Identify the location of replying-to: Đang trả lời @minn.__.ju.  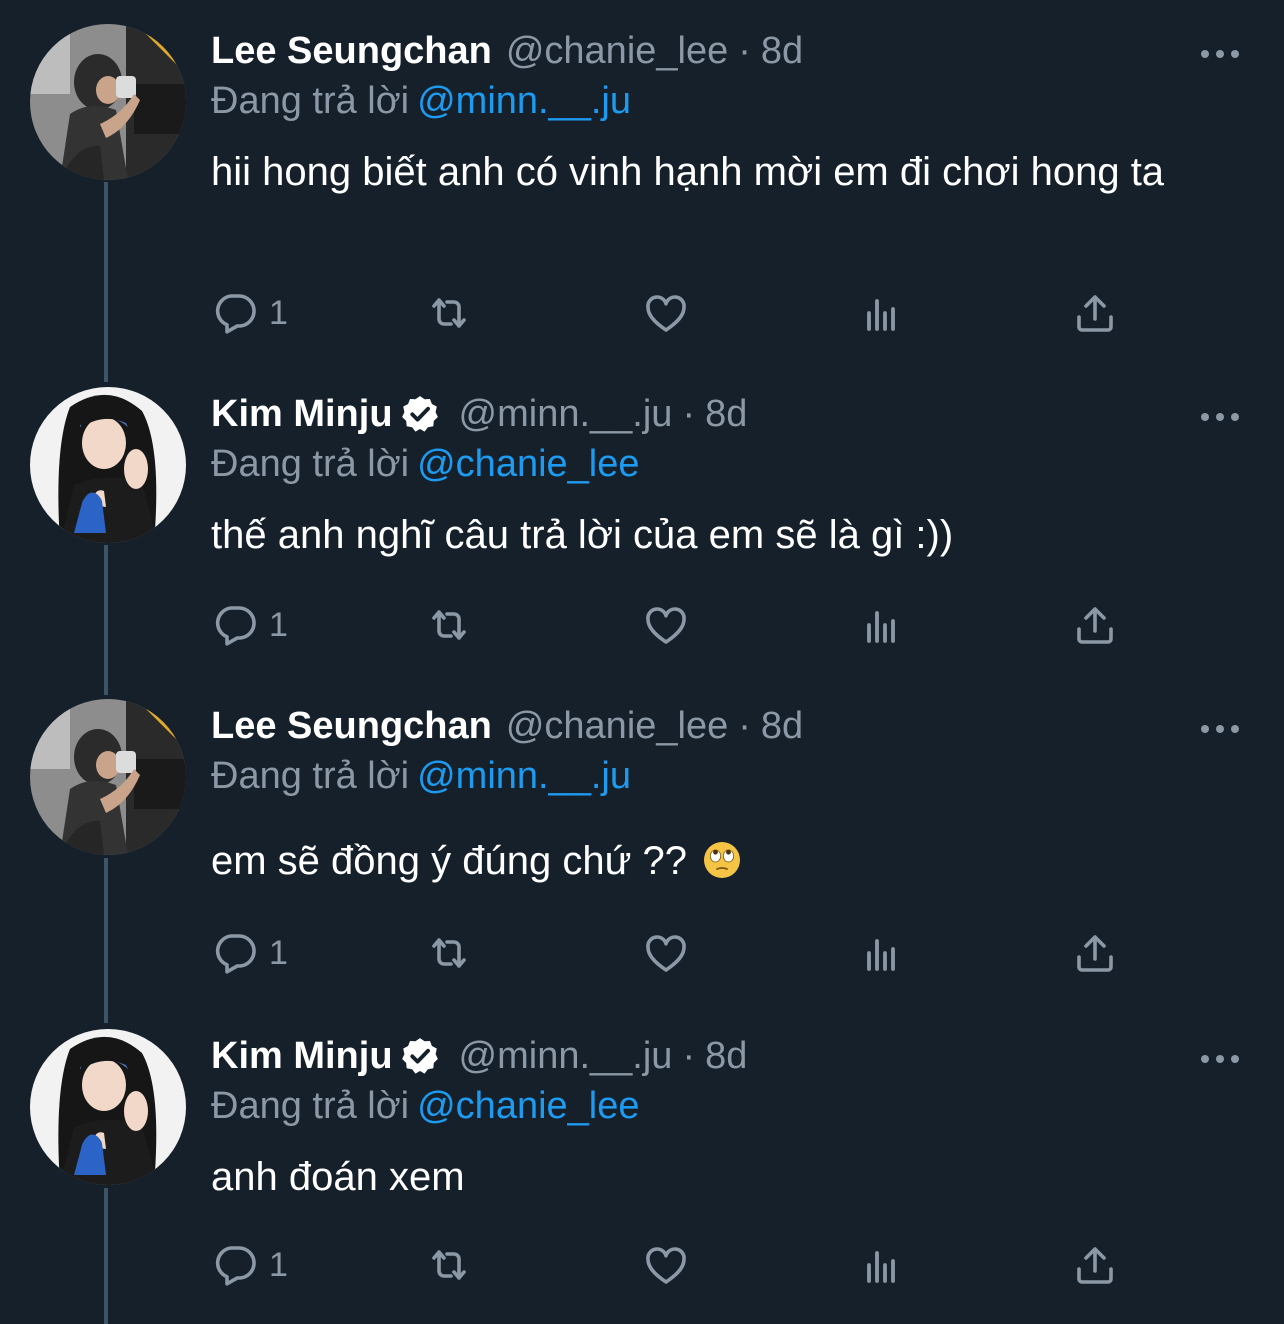
(421, 101).